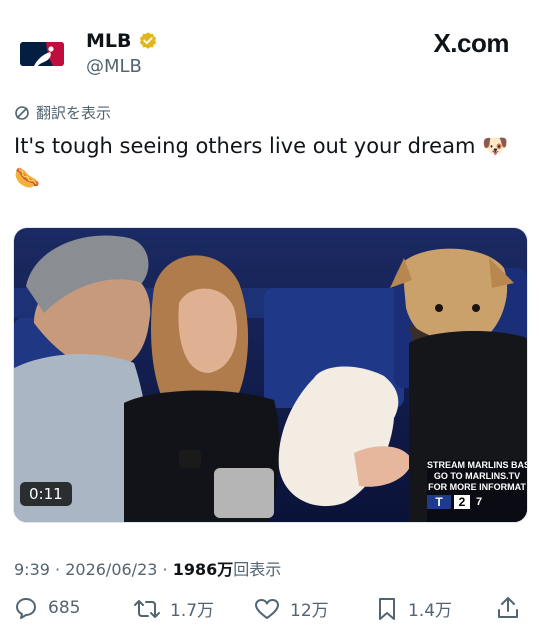 This screenshot has width=539, height=640. I want to click on like-count: 12万, so click(309, 611).